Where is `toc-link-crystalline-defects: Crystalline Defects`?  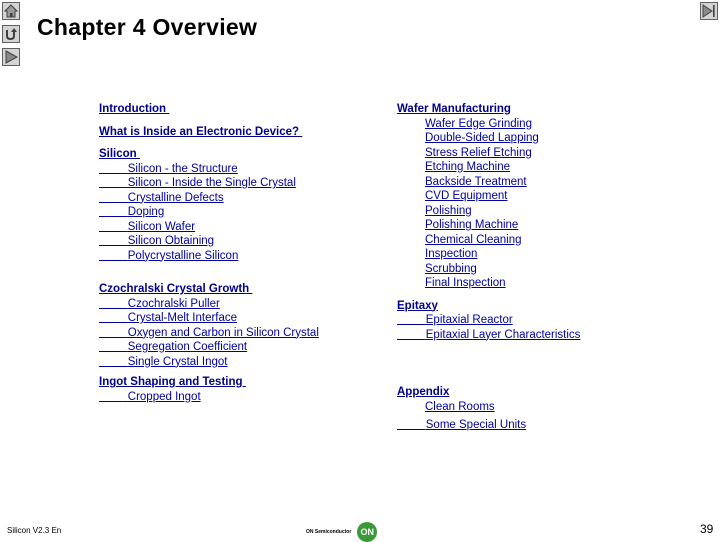 toc-link-crystalline-defects: Crystalline Defects is located at coordinates (209, 198).